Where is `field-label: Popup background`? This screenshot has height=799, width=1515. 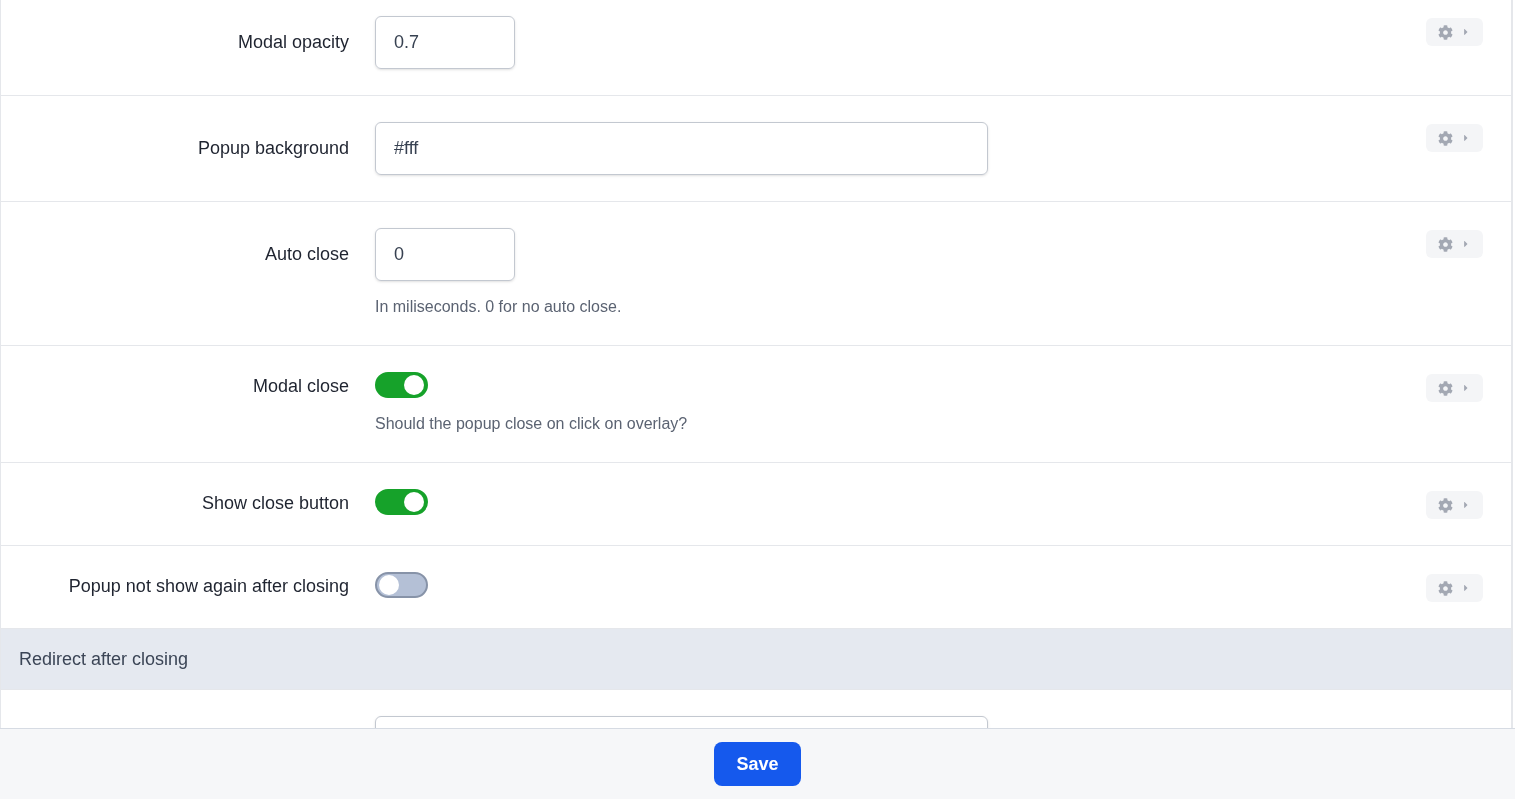
field-label: Popup background is located at coordinates (273, 148).